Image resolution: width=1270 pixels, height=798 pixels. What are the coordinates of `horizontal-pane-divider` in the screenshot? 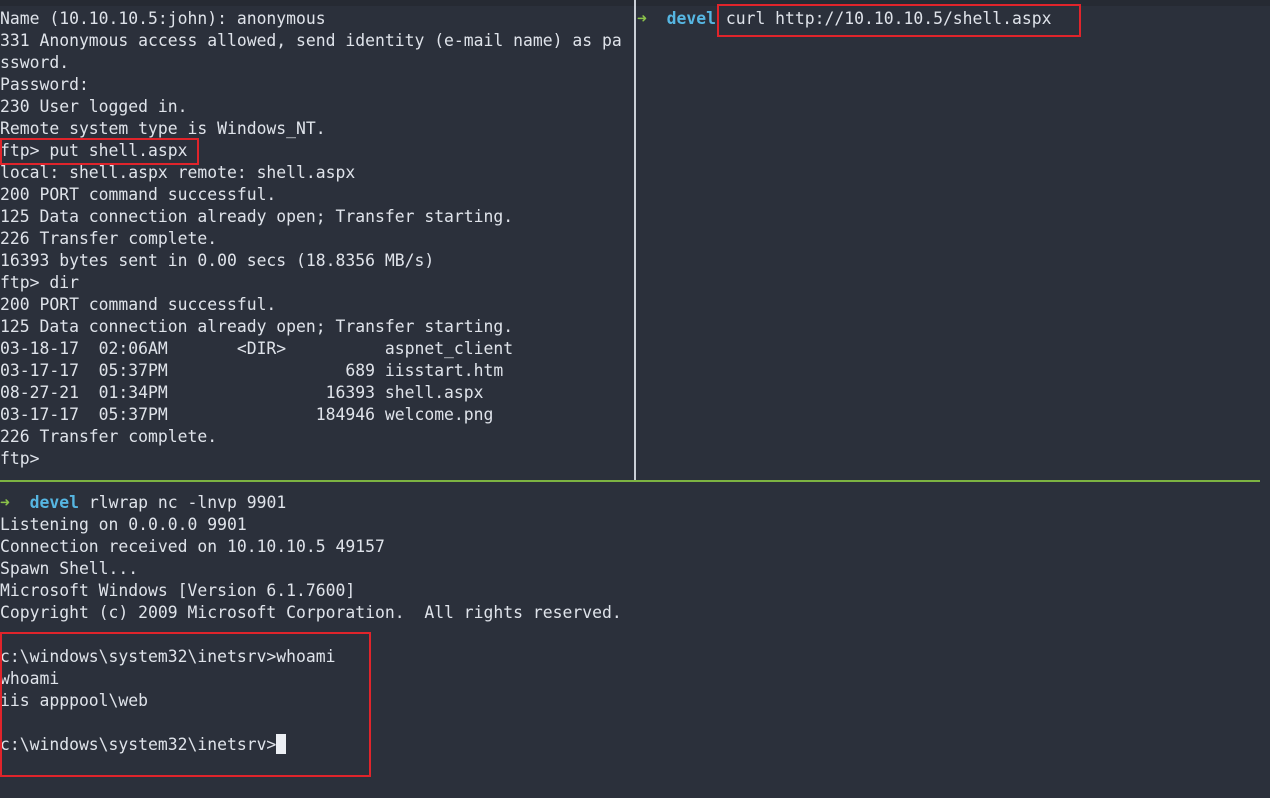 It's located at (630, 481).